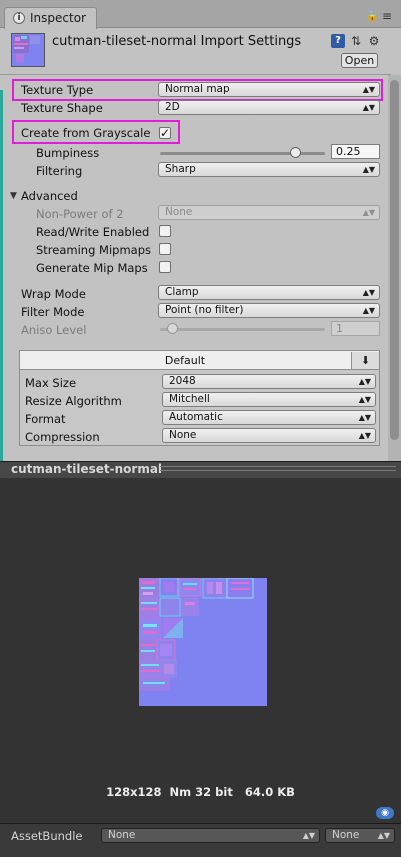 This screenshot has width=401, height=857. I want to click on filtering-dropdown: Sharp ▲▼, so click(269, 169).